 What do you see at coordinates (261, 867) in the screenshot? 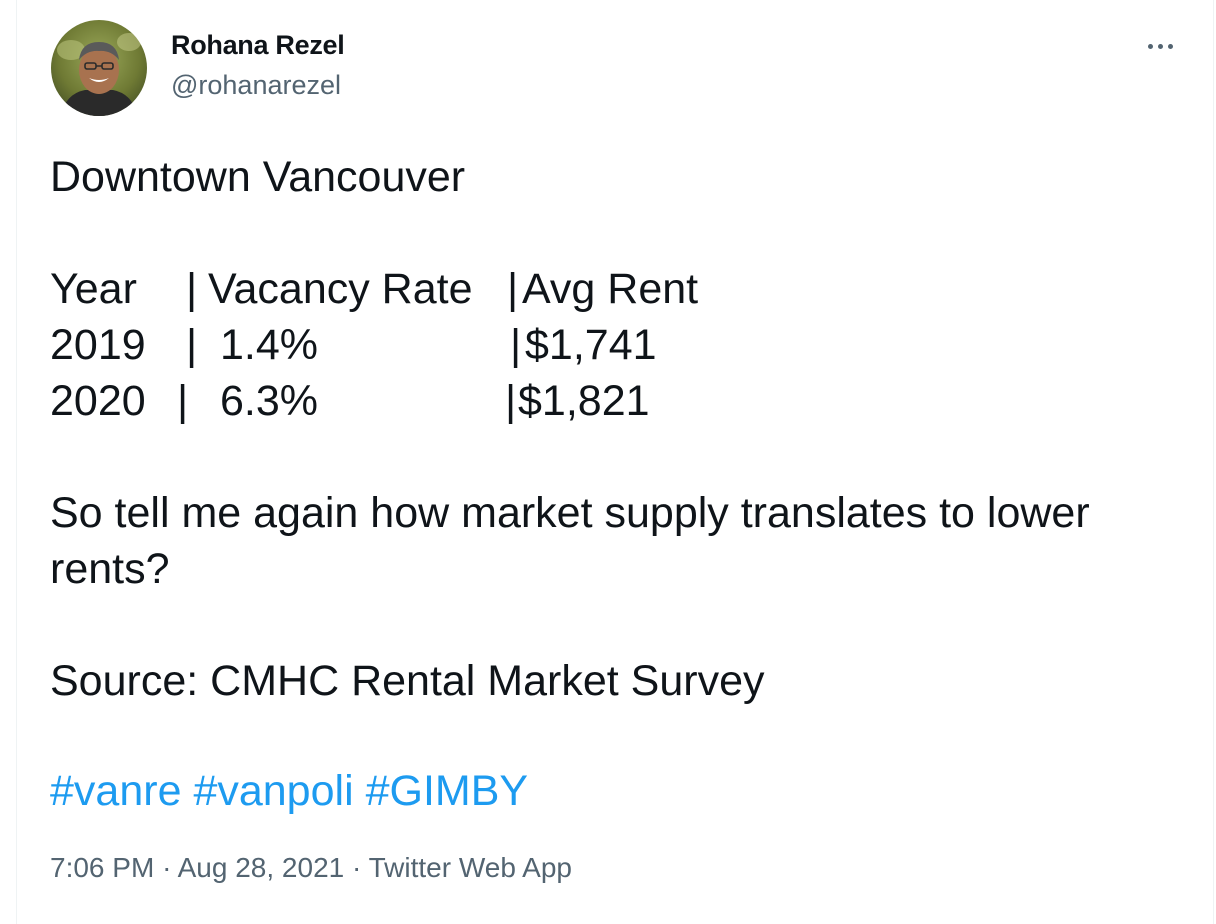
I see `tweet-date: Aug 28, 2021` at bounding box center [261, 867].